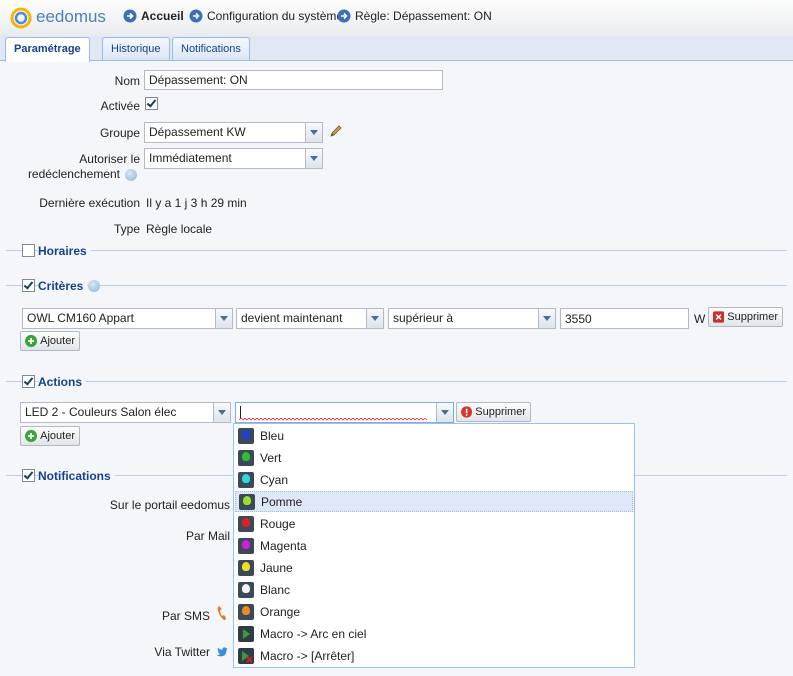 The width and height of the screenshot is (793, 676). I want to click on critere-delete-button: Supprimer, so click(745, 317).